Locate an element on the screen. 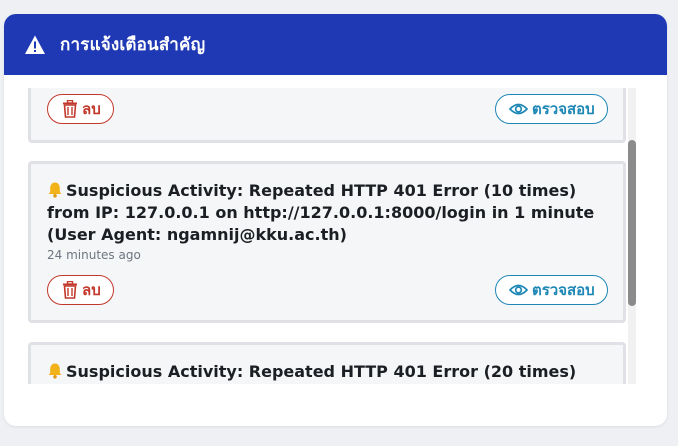  panel-title: การแจ้งเตือนสำคัญ is located at coordinates (133, 45).